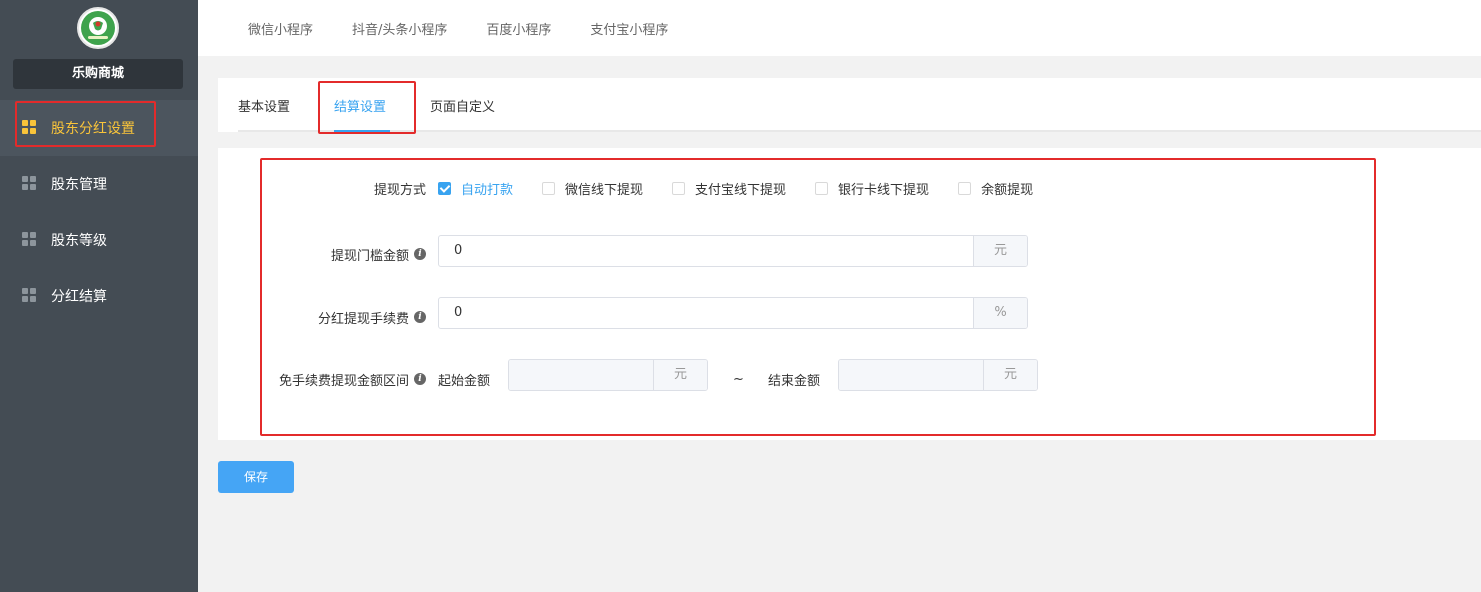 The height and width of the screenshot is (592, 1481). What do you see at coordinates (280, 28) in the screenshot?
I see `tab-wechat: 微信小程序` at bounding box center [280, 28].